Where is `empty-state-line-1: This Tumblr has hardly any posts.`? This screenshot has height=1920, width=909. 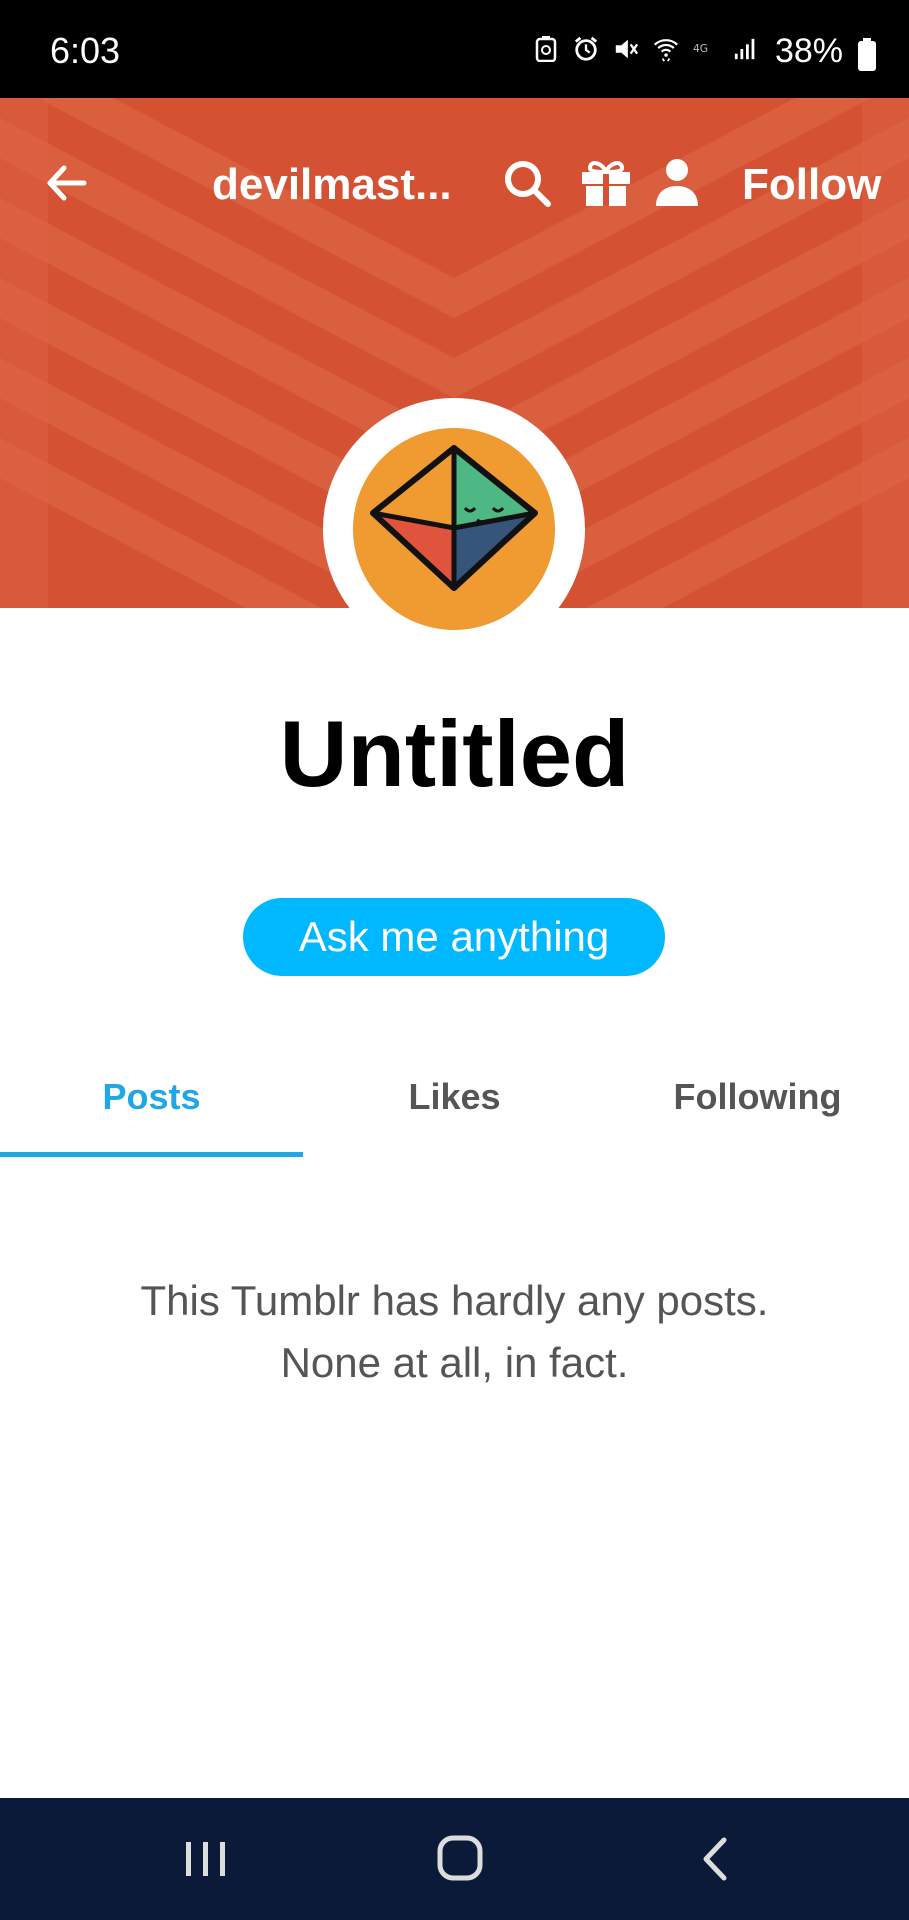 empty-state-line-1: This Tumblr has hardly any posts. is located at coordinates (454, 1300).